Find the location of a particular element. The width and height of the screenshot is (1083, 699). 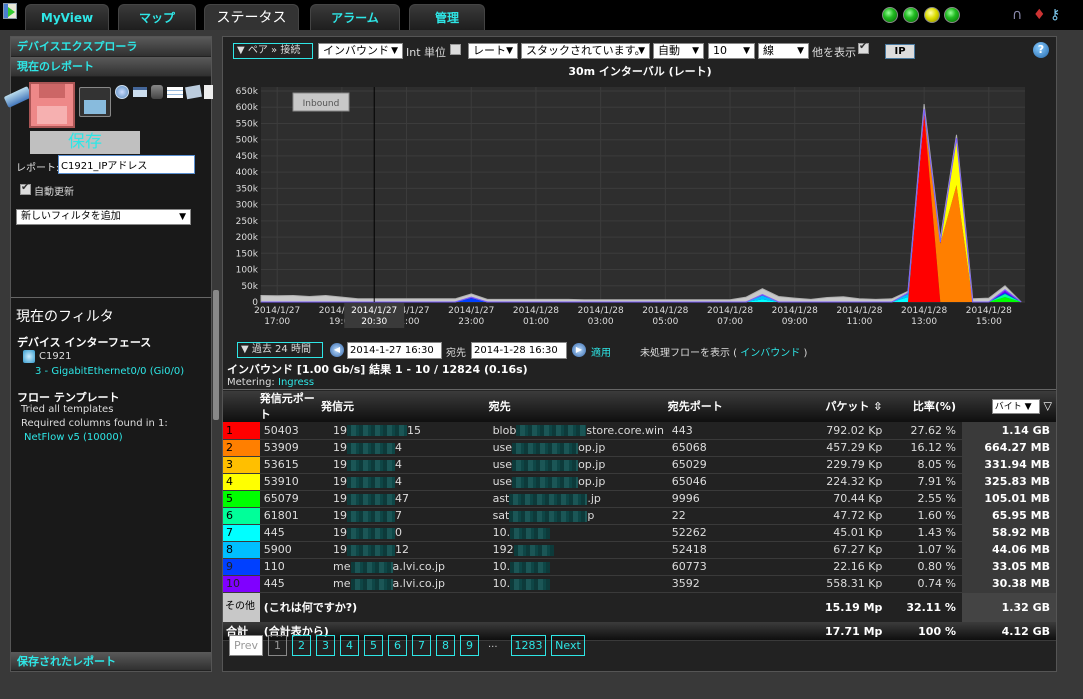

report-name-input is located at coordinates (126, 164).